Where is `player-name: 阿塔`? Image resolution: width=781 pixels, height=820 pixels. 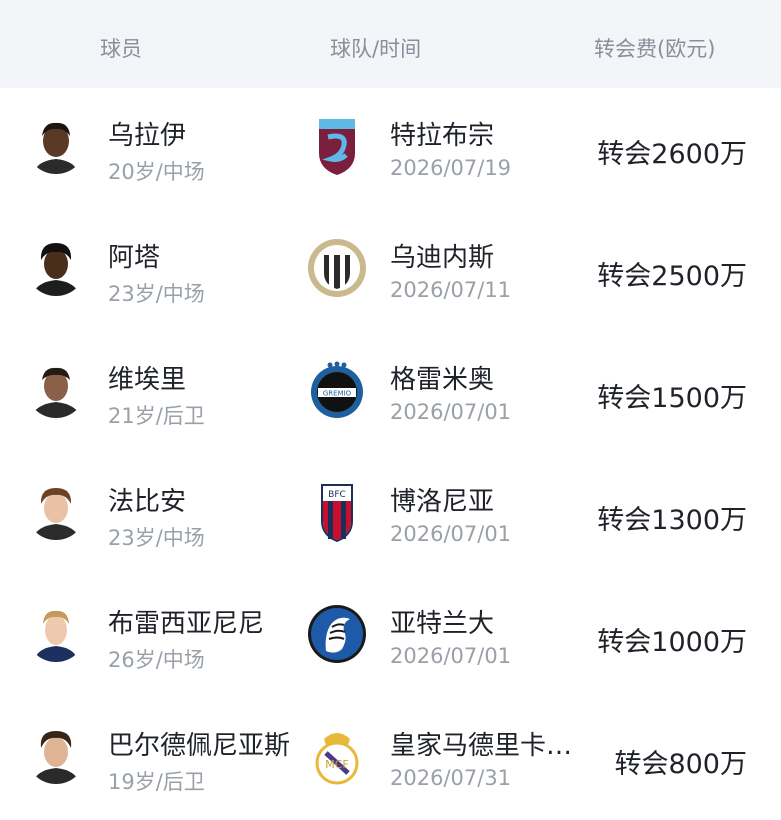 player-name: 阿塔 is located at coordinates (134, 255).